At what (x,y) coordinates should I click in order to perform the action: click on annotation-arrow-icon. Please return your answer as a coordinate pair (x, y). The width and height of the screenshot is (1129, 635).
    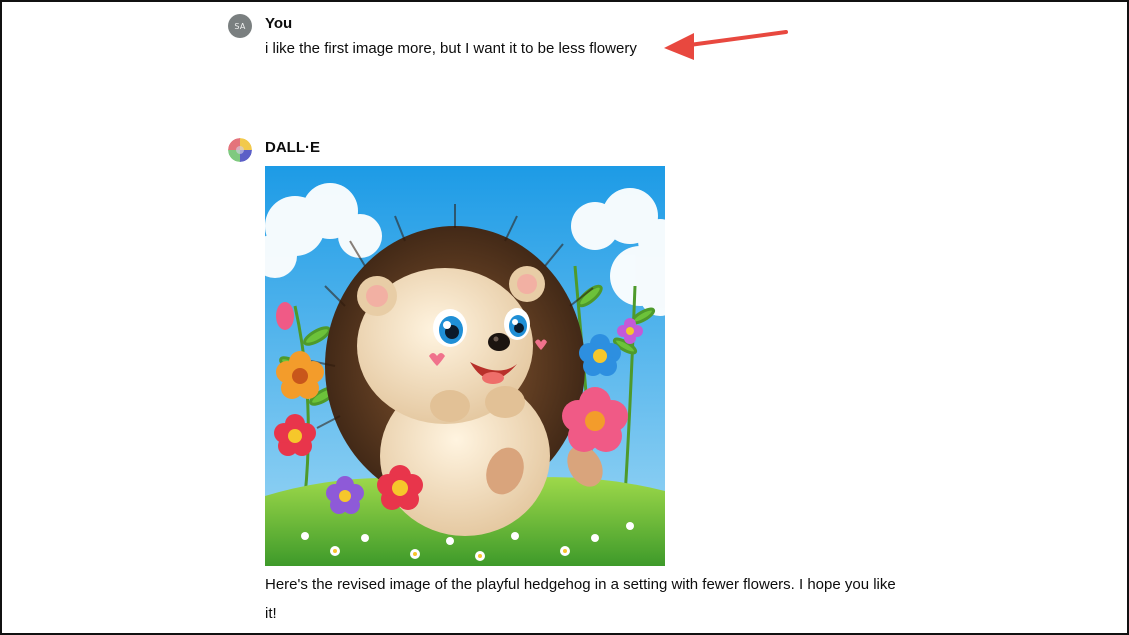
    Looking at the image, I should click on (726, 45).